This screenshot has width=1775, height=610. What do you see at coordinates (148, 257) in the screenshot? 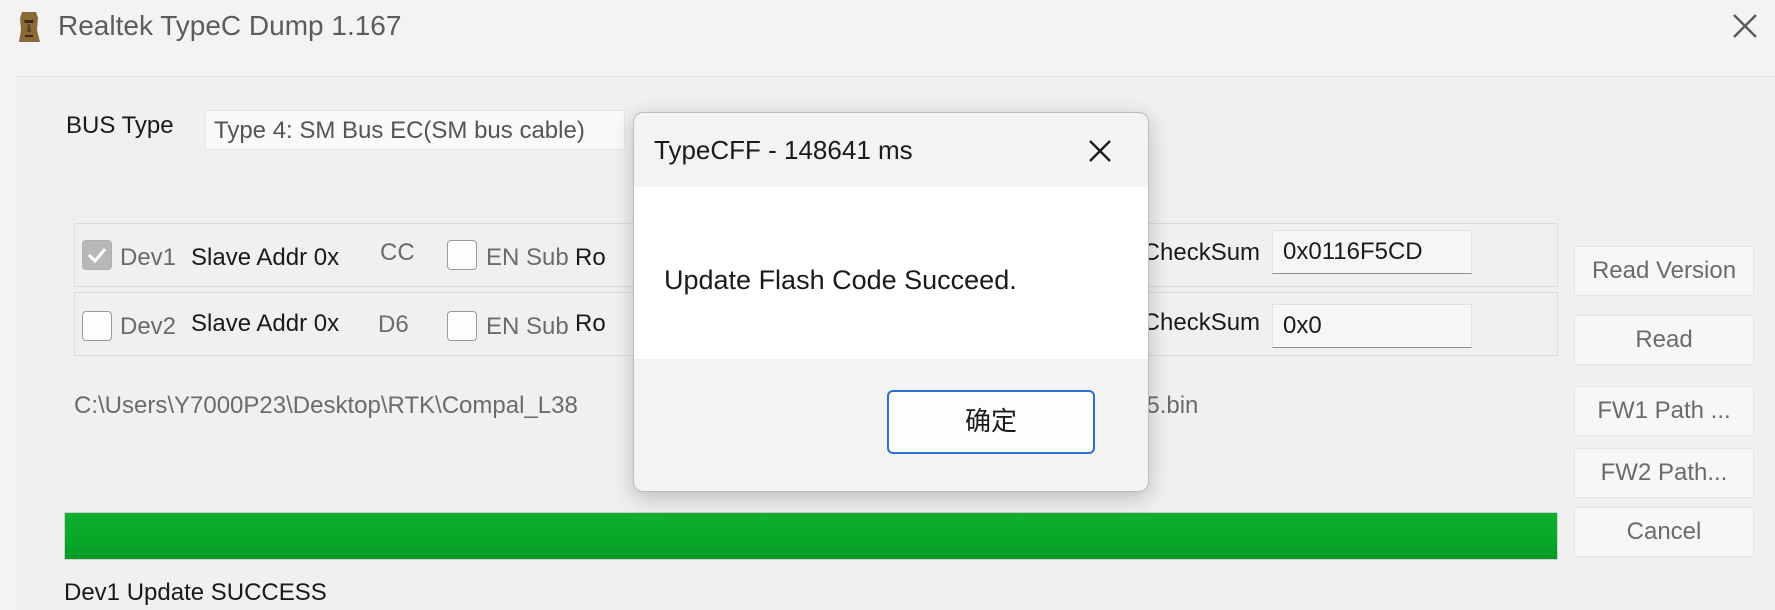
I see `dev1-label: Dev1` at bounding box center [148, 257].